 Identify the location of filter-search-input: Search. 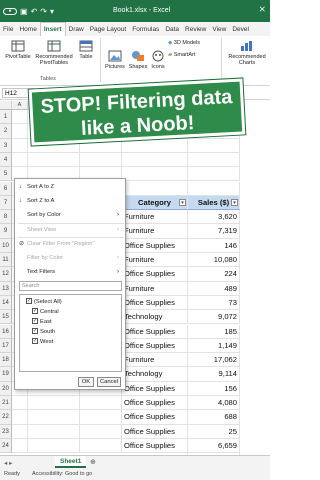
(70, 286).